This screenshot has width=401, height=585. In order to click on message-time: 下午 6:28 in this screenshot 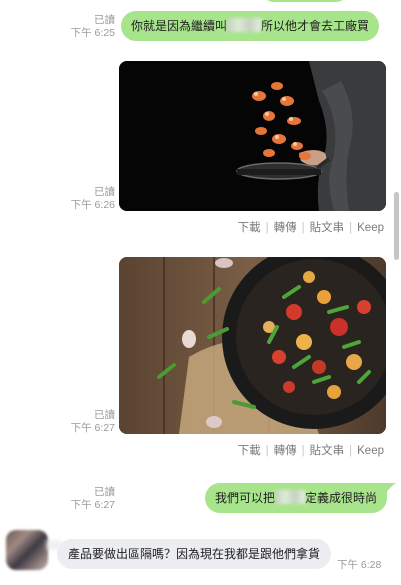, I will do `click(359, 565)`.